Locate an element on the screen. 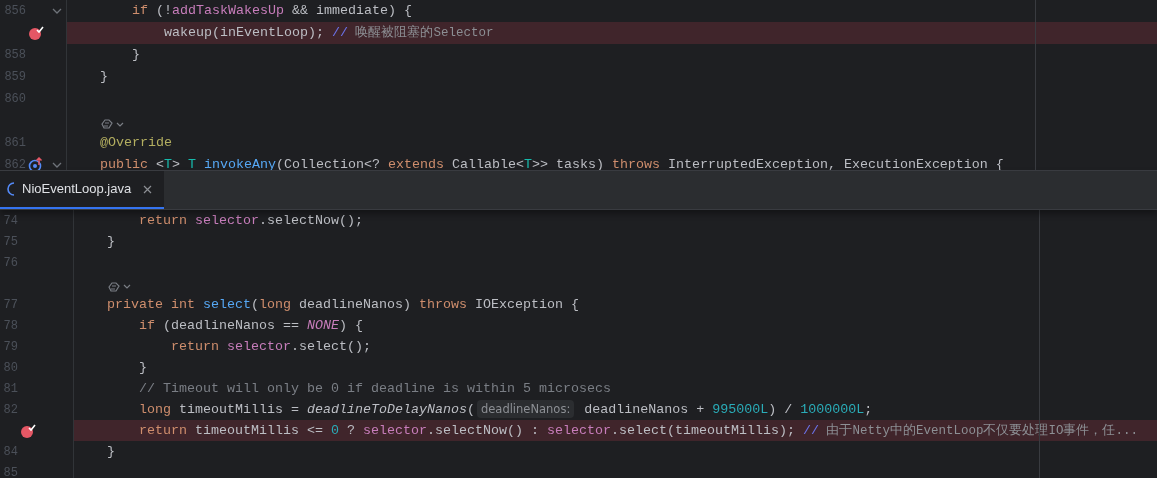  editor-tab: NioEventLoop.java is located at coordinates (82, 190).